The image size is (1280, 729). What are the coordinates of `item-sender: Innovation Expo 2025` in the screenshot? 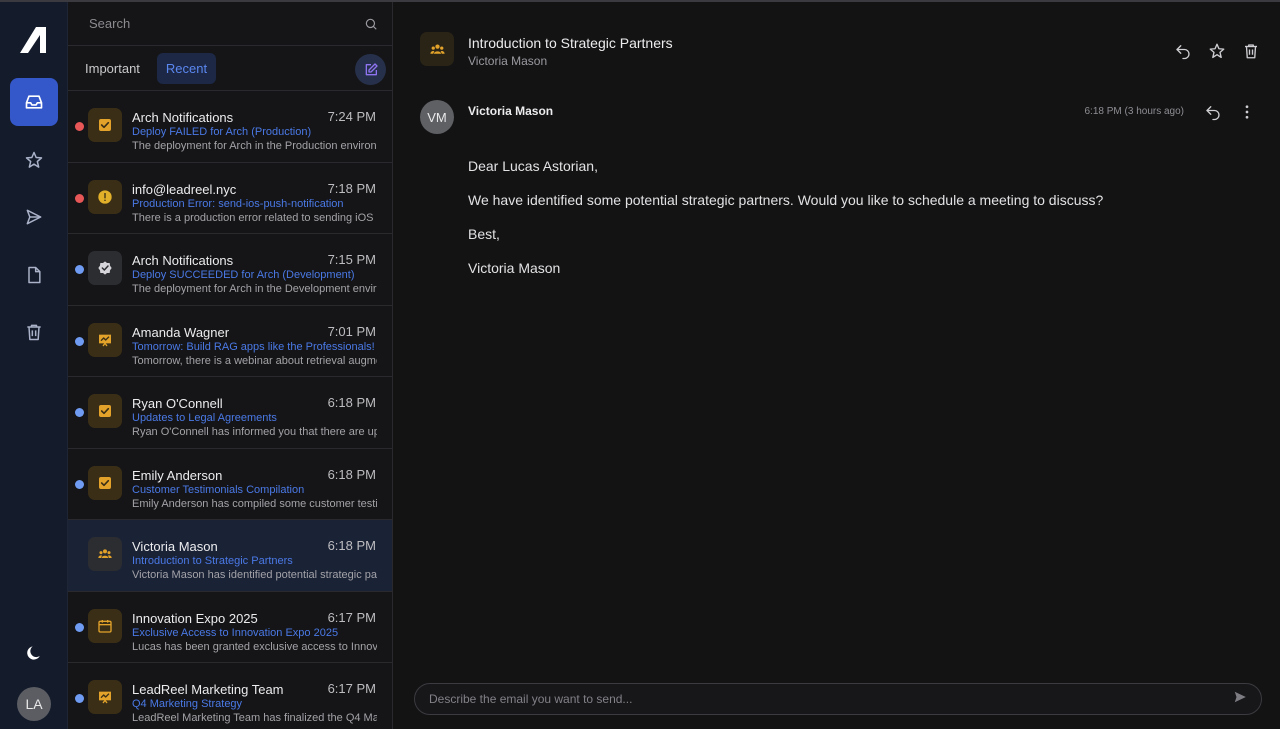 It's located at (195, 618).